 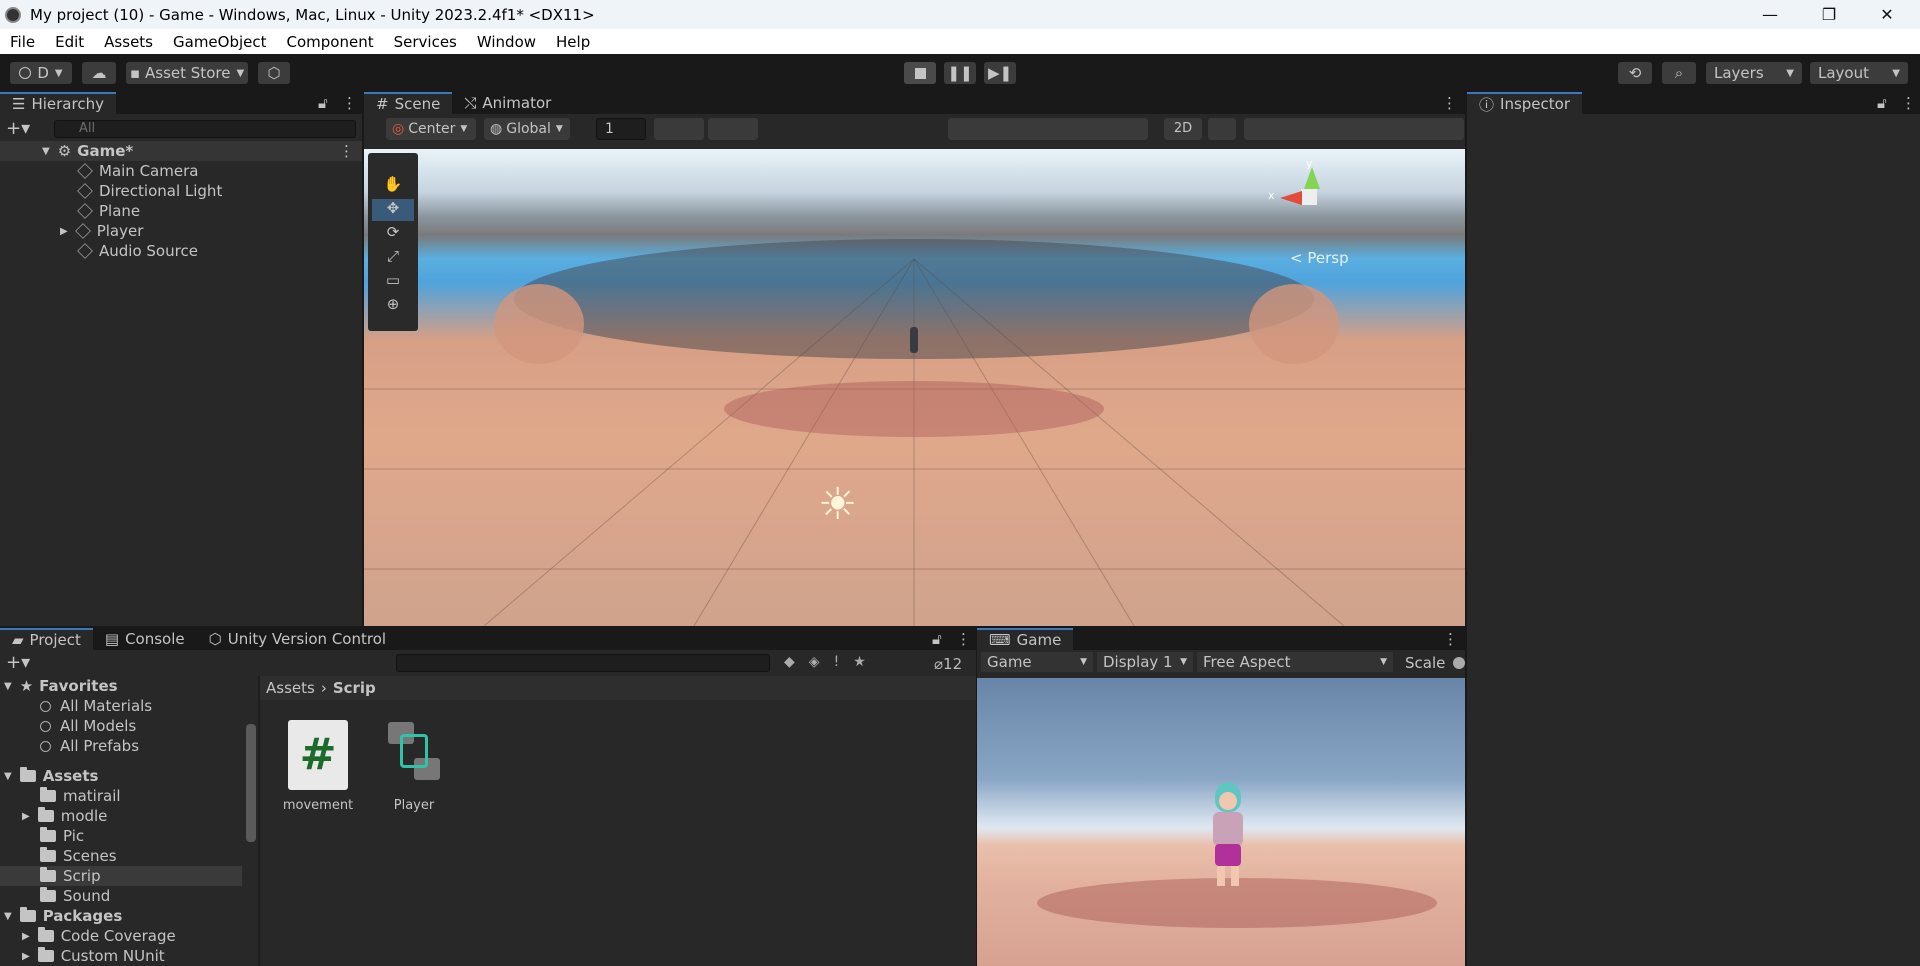 I want to click on account-dropdown: D ▼, so click(x=41, y=73).